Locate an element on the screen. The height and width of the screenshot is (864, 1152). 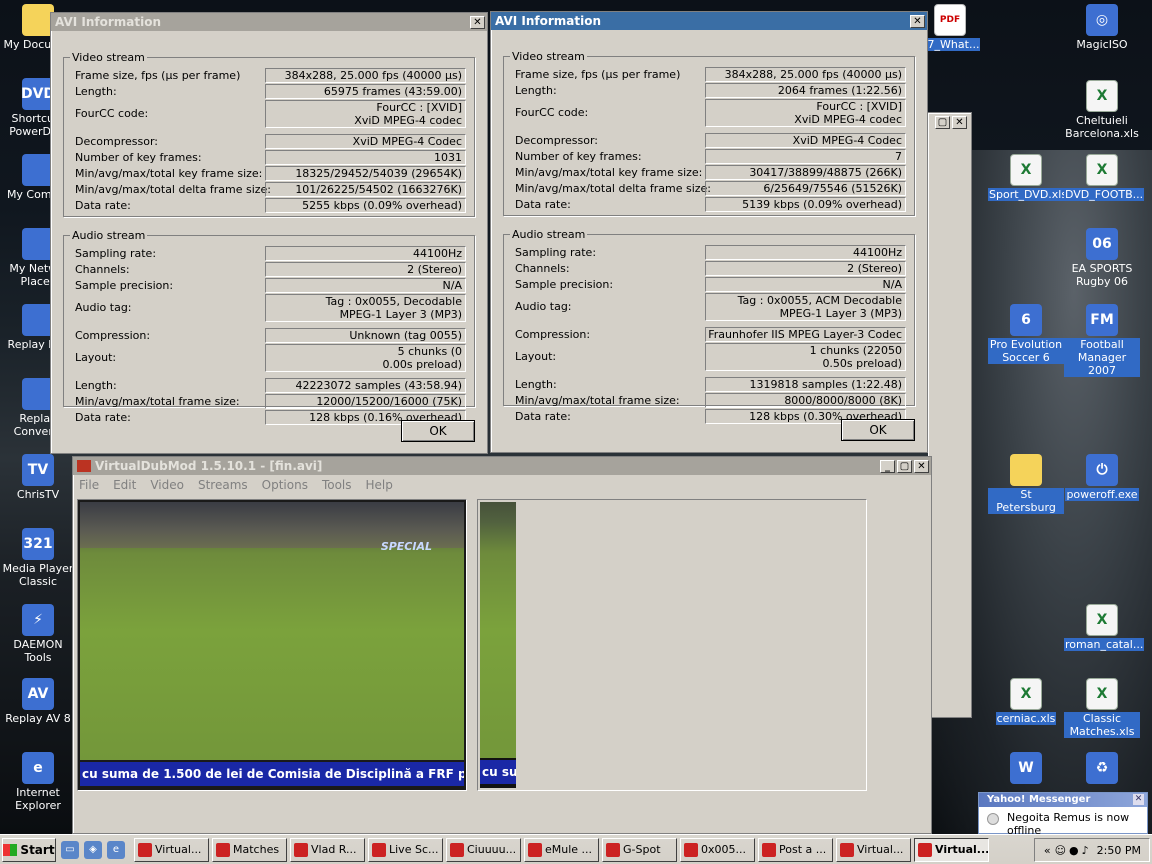
desktop-icon: 06 EA SPORTS Rugby 06 is located at coordinates (1102, 258).